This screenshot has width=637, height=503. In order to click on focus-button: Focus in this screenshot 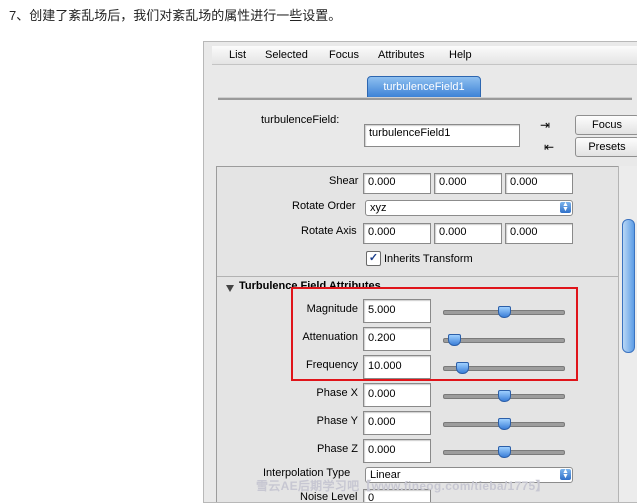, I will do `click(606, 125)`.